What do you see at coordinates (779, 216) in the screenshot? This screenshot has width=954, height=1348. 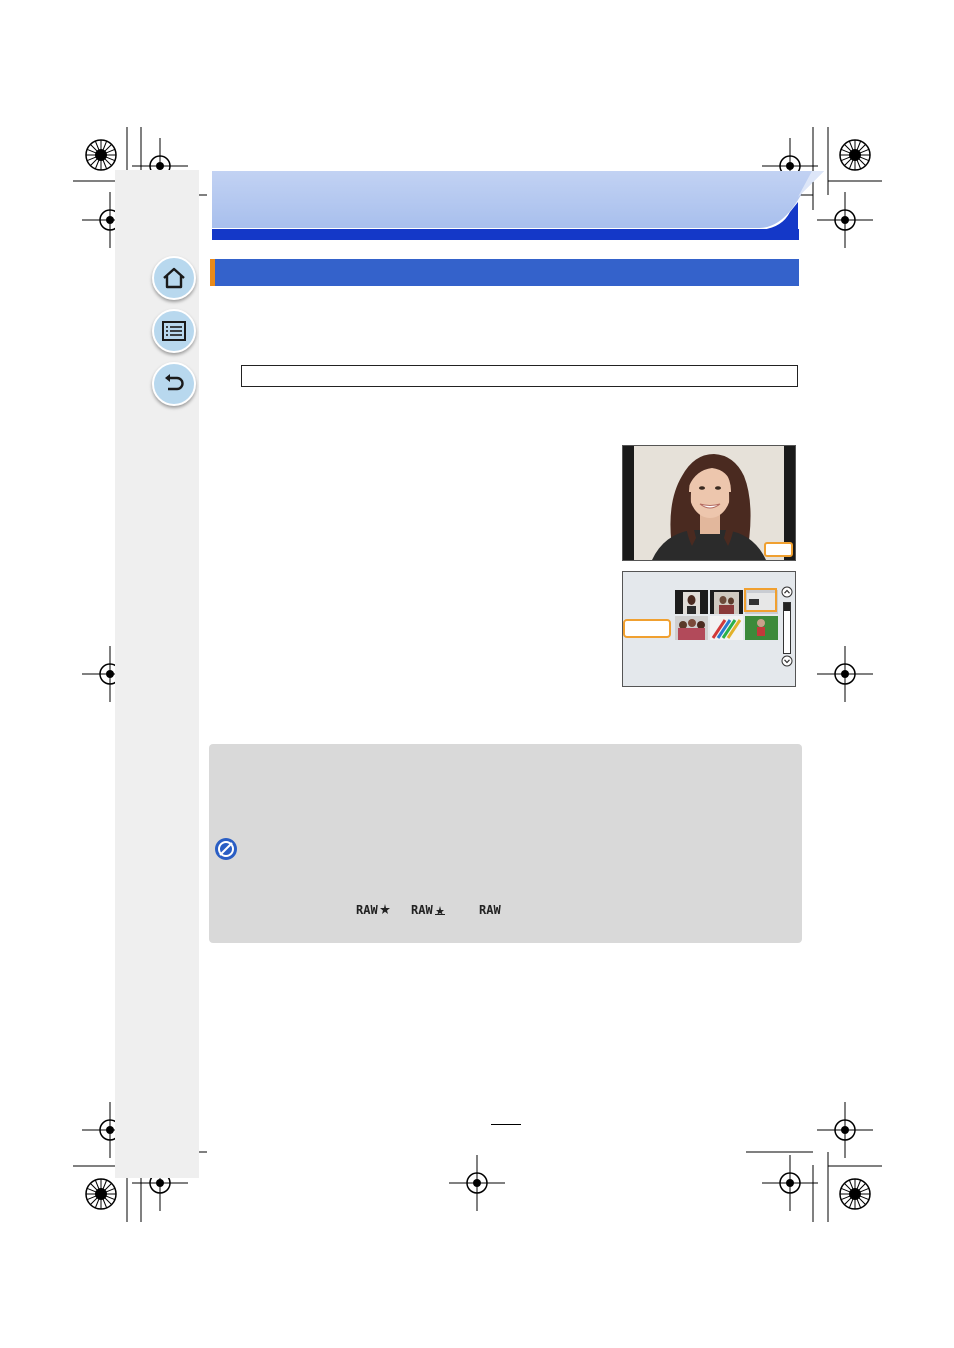 I see `chapter-rule-corner` at bounding box center [779, 216].